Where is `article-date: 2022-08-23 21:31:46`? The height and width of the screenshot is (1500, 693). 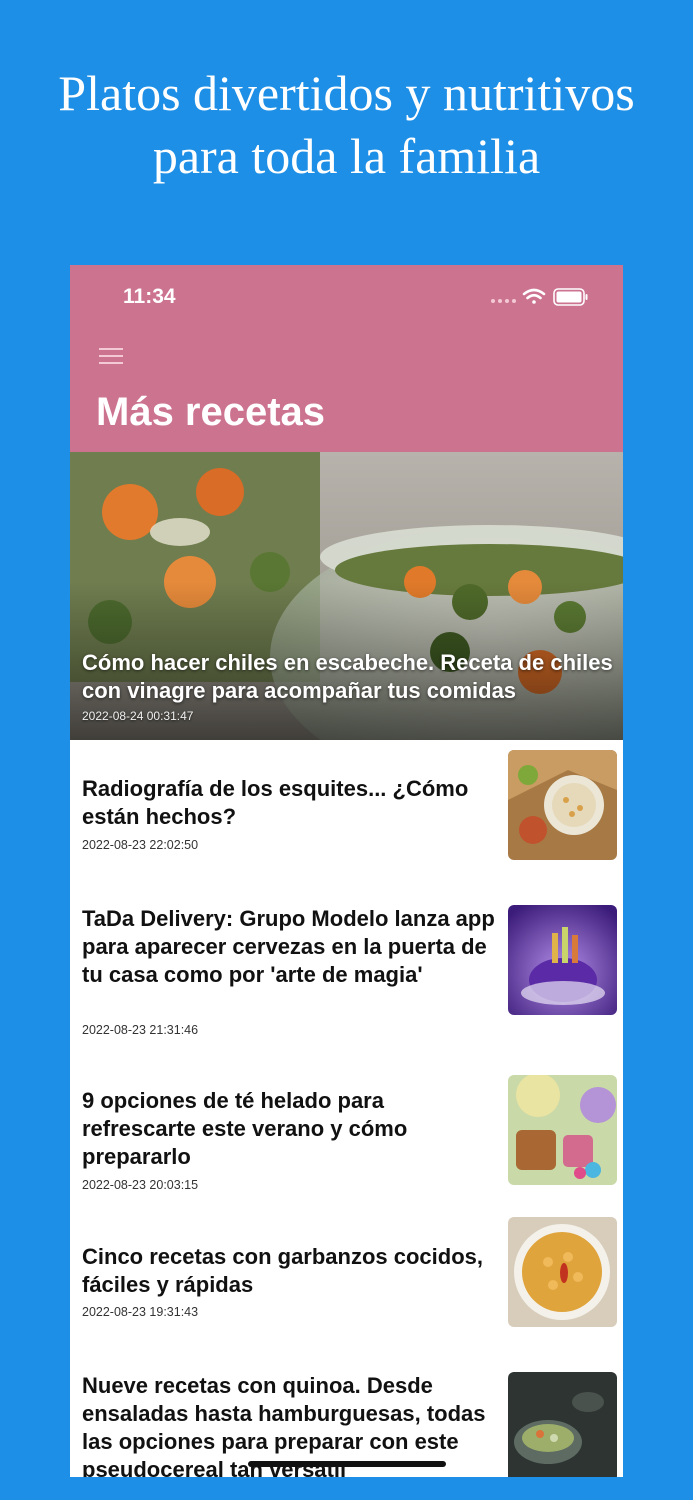 article-date: 2022-08-23 21:31:46 is located at coordinates (140, 1030).